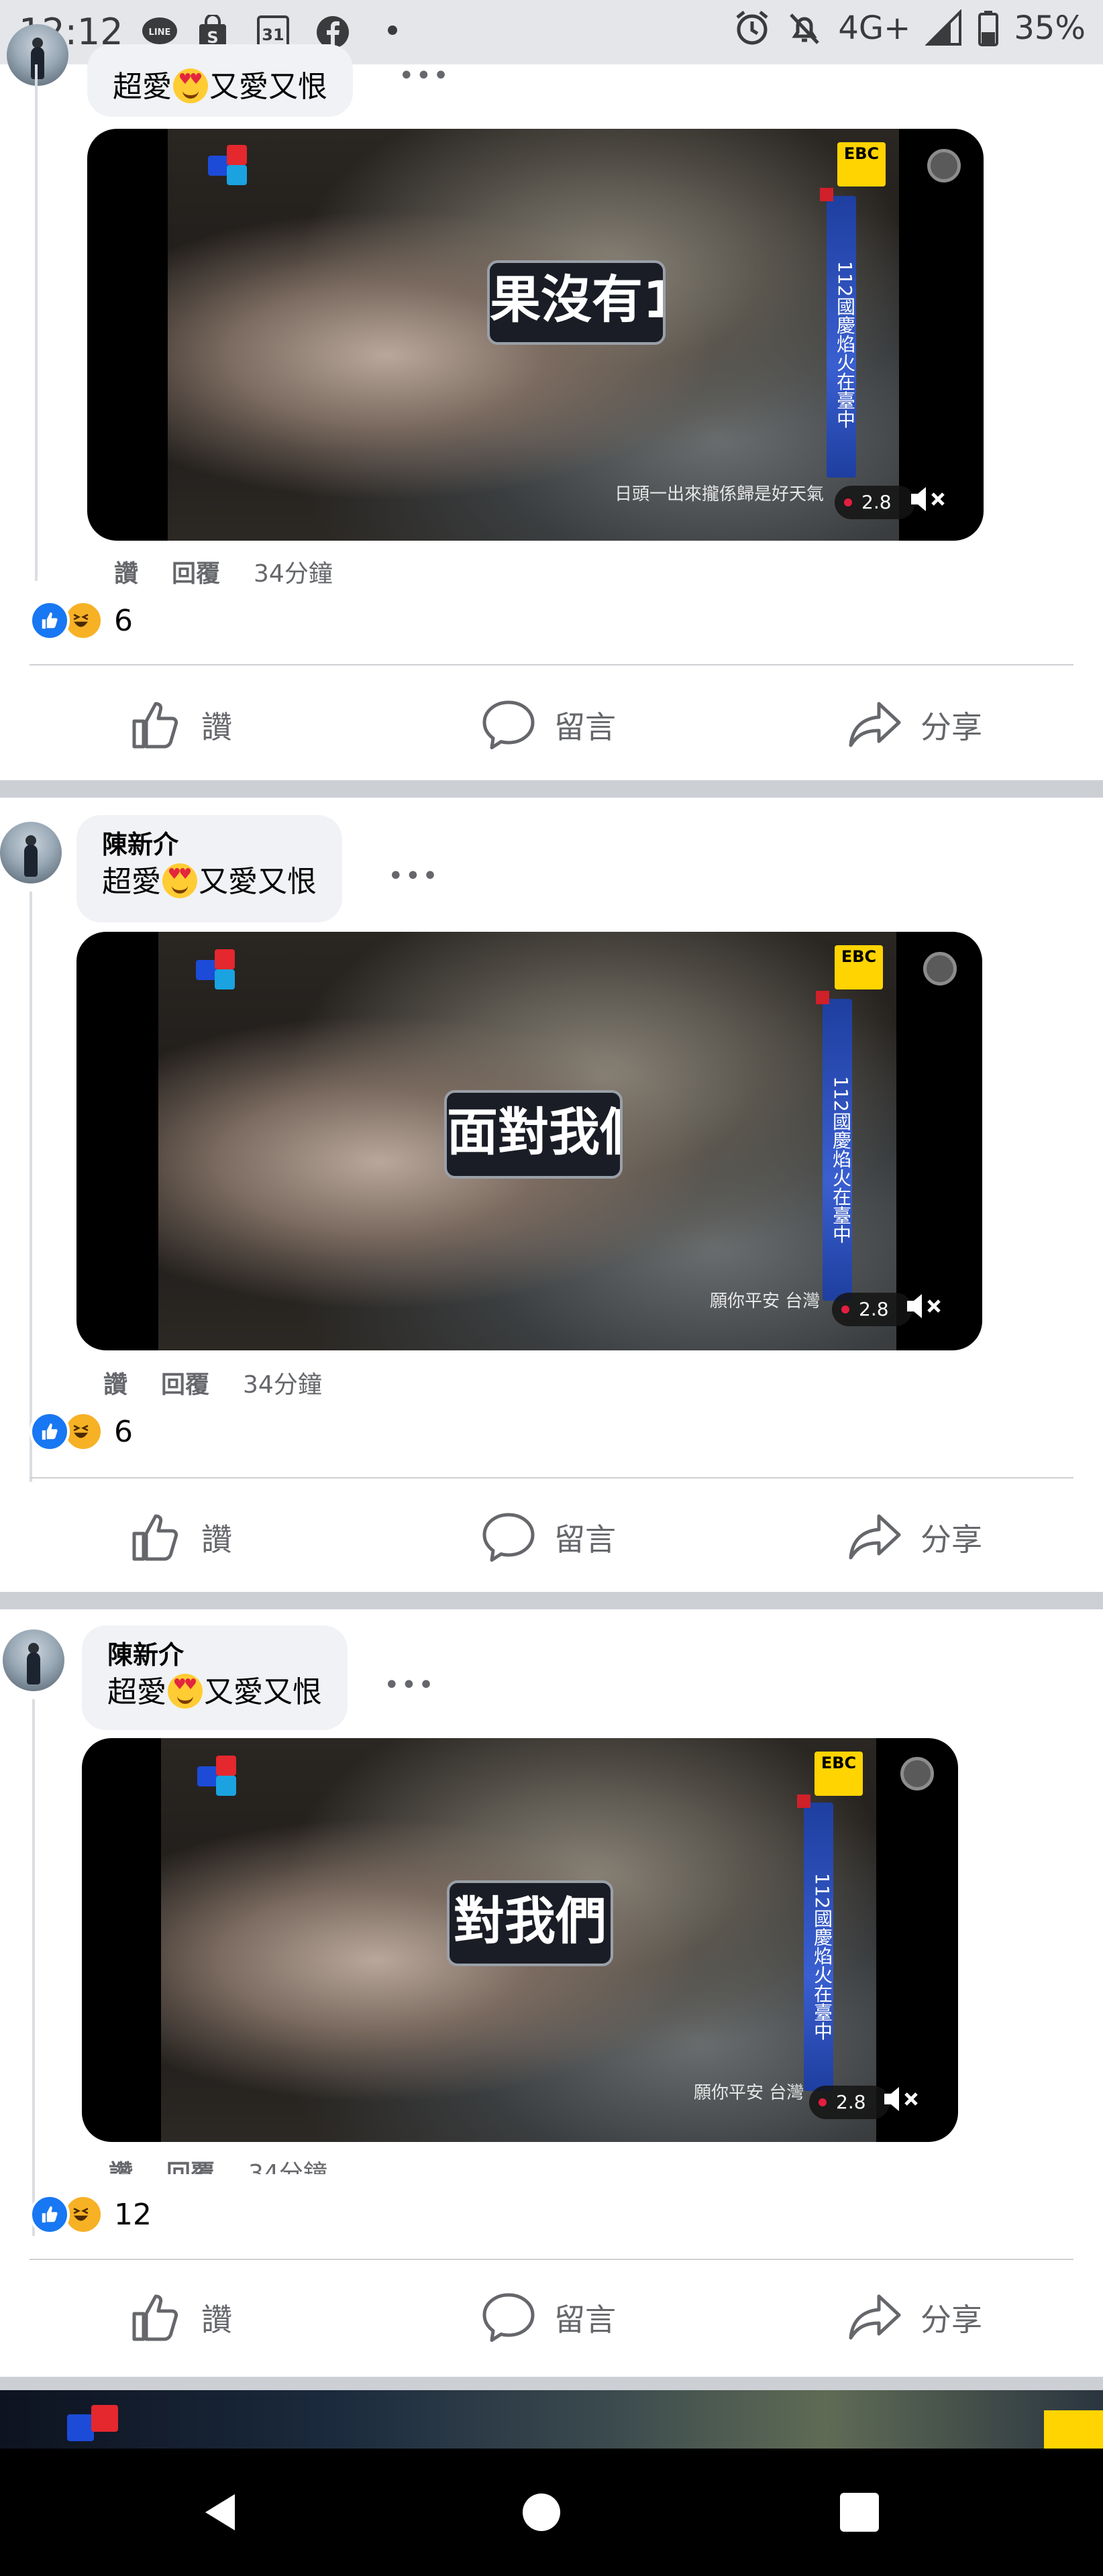 This screenshot has height=2576, width=1103. Describe the element at coordinates (273, 34) in the screenshot. I see `svg-text: 31` at that location.